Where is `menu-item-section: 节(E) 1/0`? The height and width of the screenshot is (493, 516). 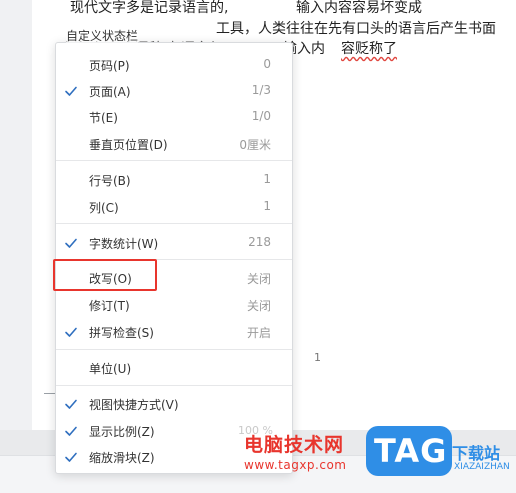
menu-item-section: 节(E) 1/0 is located at coordinates (174, 117).